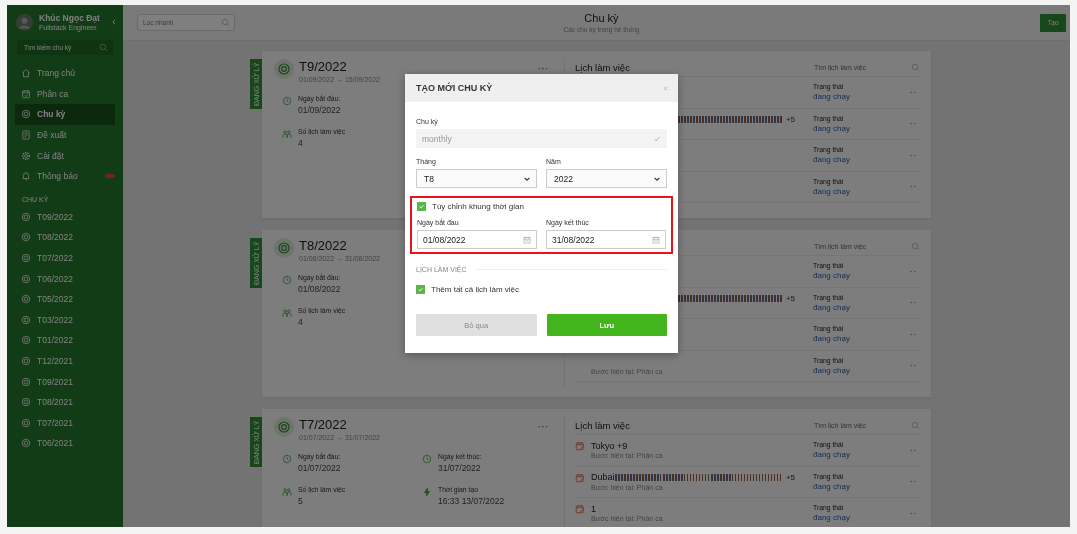 The image size is (1077, 534). I want to click on nav-item: Phân ca, so click(65, 94).